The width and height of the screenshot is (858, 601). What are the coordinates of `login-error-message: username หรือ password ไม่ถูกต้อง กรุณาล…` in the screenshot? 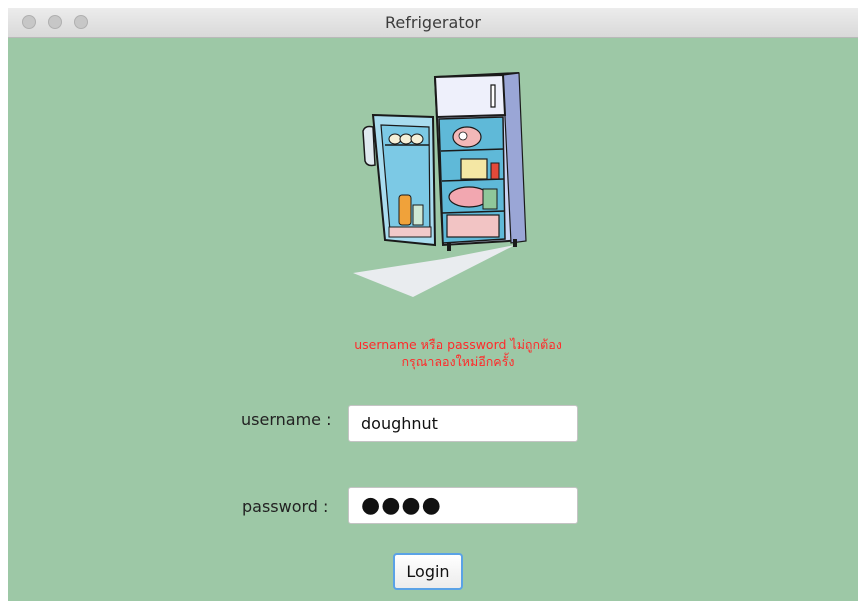 It's located at (458, 353).